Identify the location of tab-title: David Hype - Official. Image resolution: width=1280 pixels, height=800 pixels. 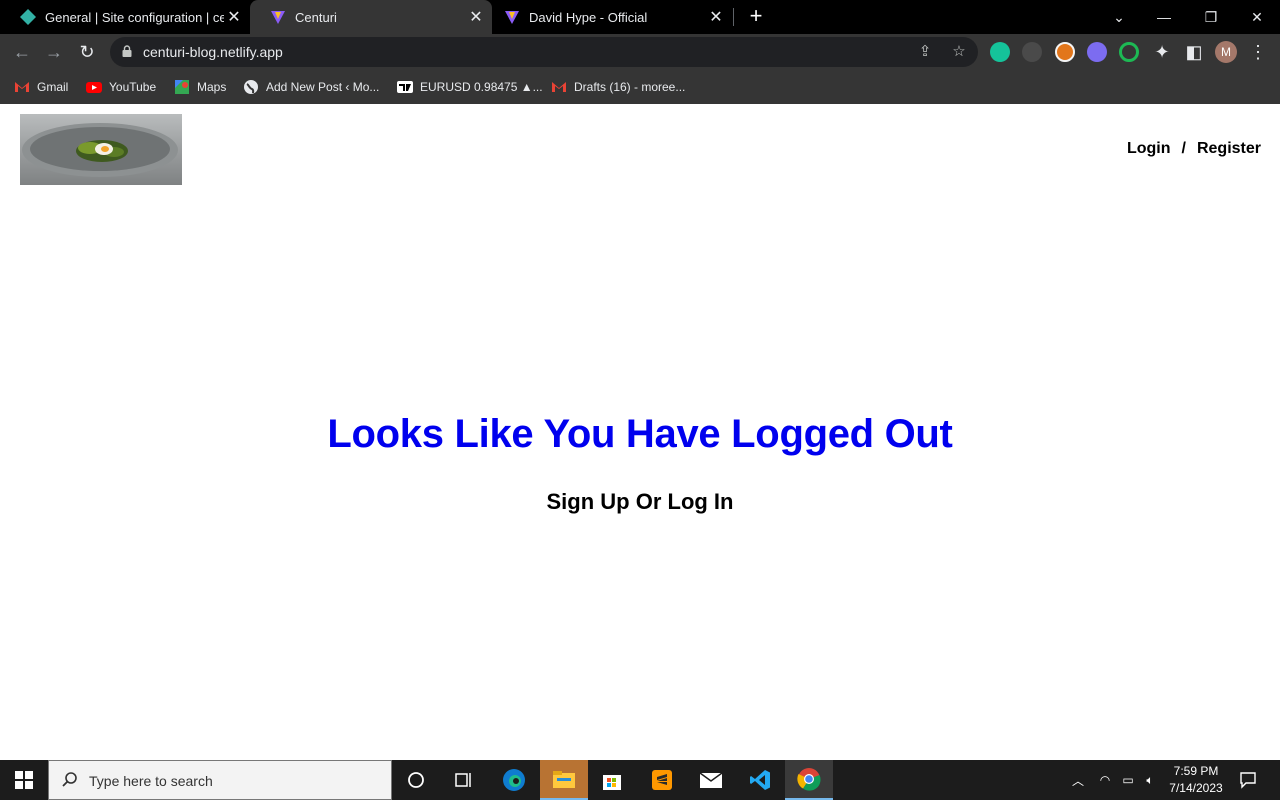
(588, 17).